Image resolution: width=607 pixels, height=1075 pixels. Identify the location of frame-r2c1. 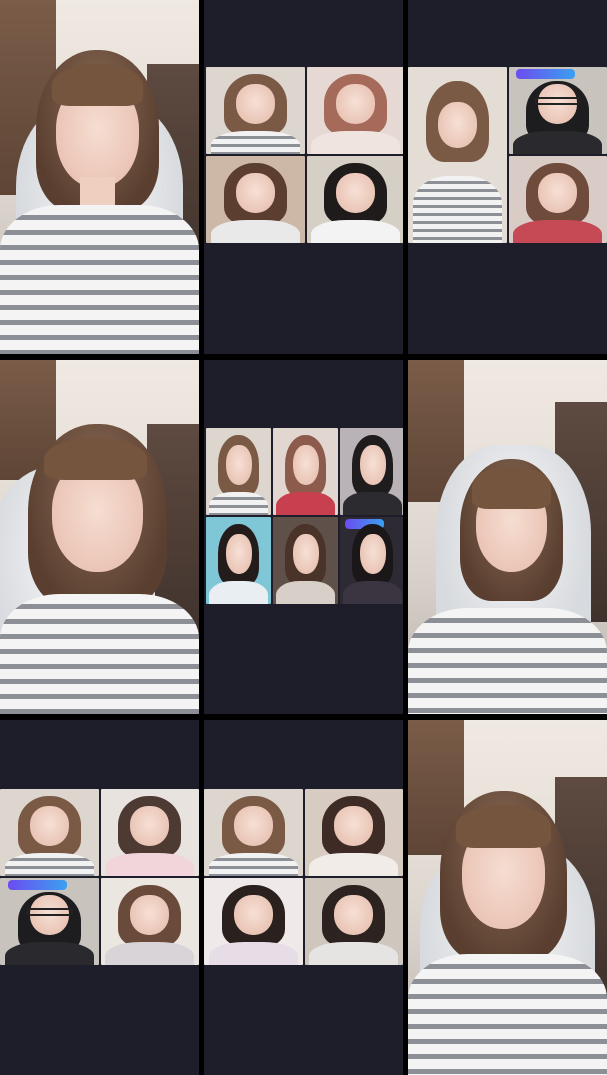
(99, 537).